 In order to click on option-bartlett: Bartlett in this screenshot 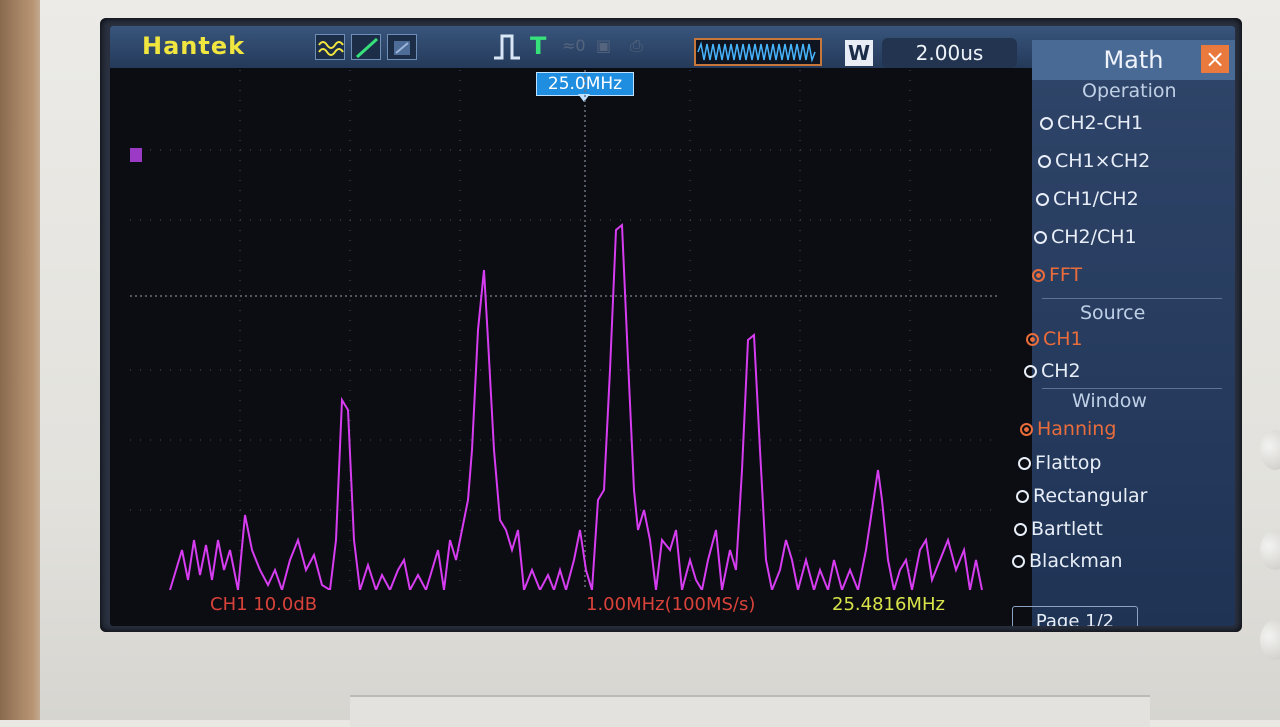, I will do `click(1058, 529)`.